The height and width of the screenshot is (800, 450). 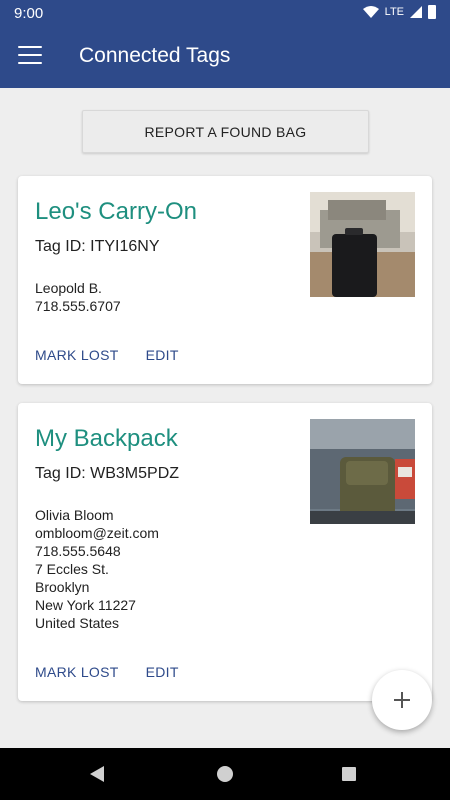 I want to click on contact-line: Olivia Bloom, so click(x=74, y=515).